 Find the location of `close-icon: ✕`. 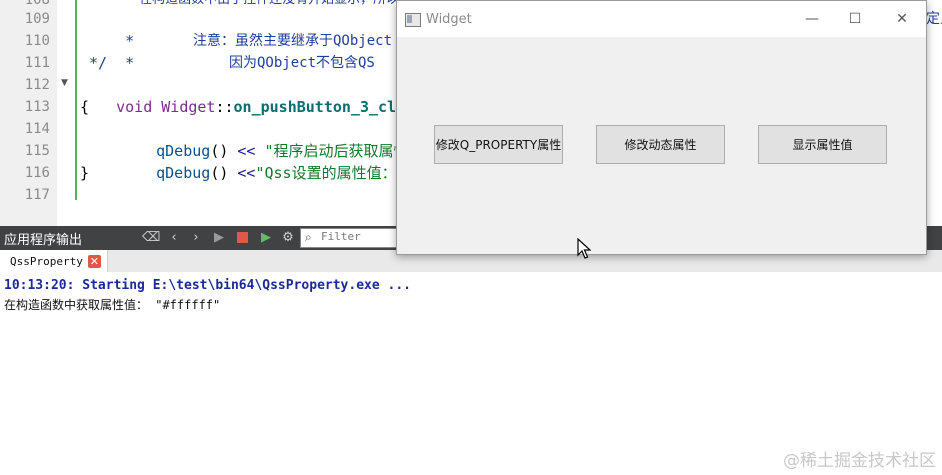

close-icon: ✕ is located at coordinates (94, 261).